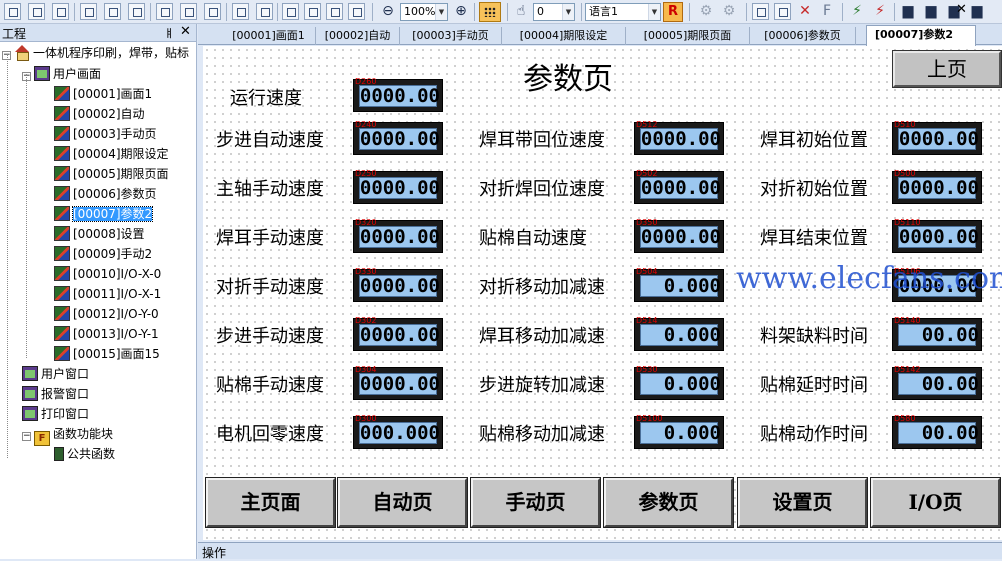  Describe the element at coordinates (398, 284) in the screenshot. I see `param-left-input: 0000.00 D330` at that location.